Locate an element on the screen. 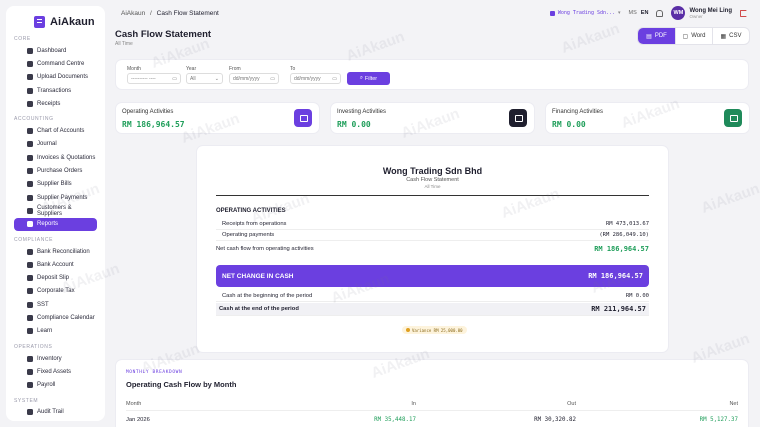 The width and height of the screenshot is (760, 427). company-selector: Wong Trading Sdn... ▾ is located at coordinates (585, 13).